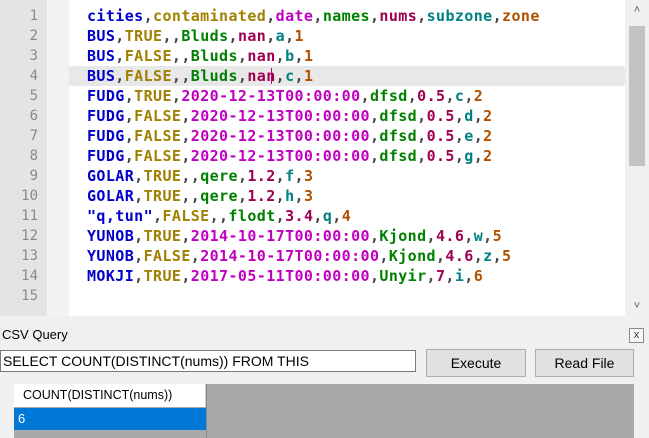 This screenshot has height=438, width=649. Describe the element at coordinates (346, 16) in the screenshot. I see `csv-field: names` at that location.